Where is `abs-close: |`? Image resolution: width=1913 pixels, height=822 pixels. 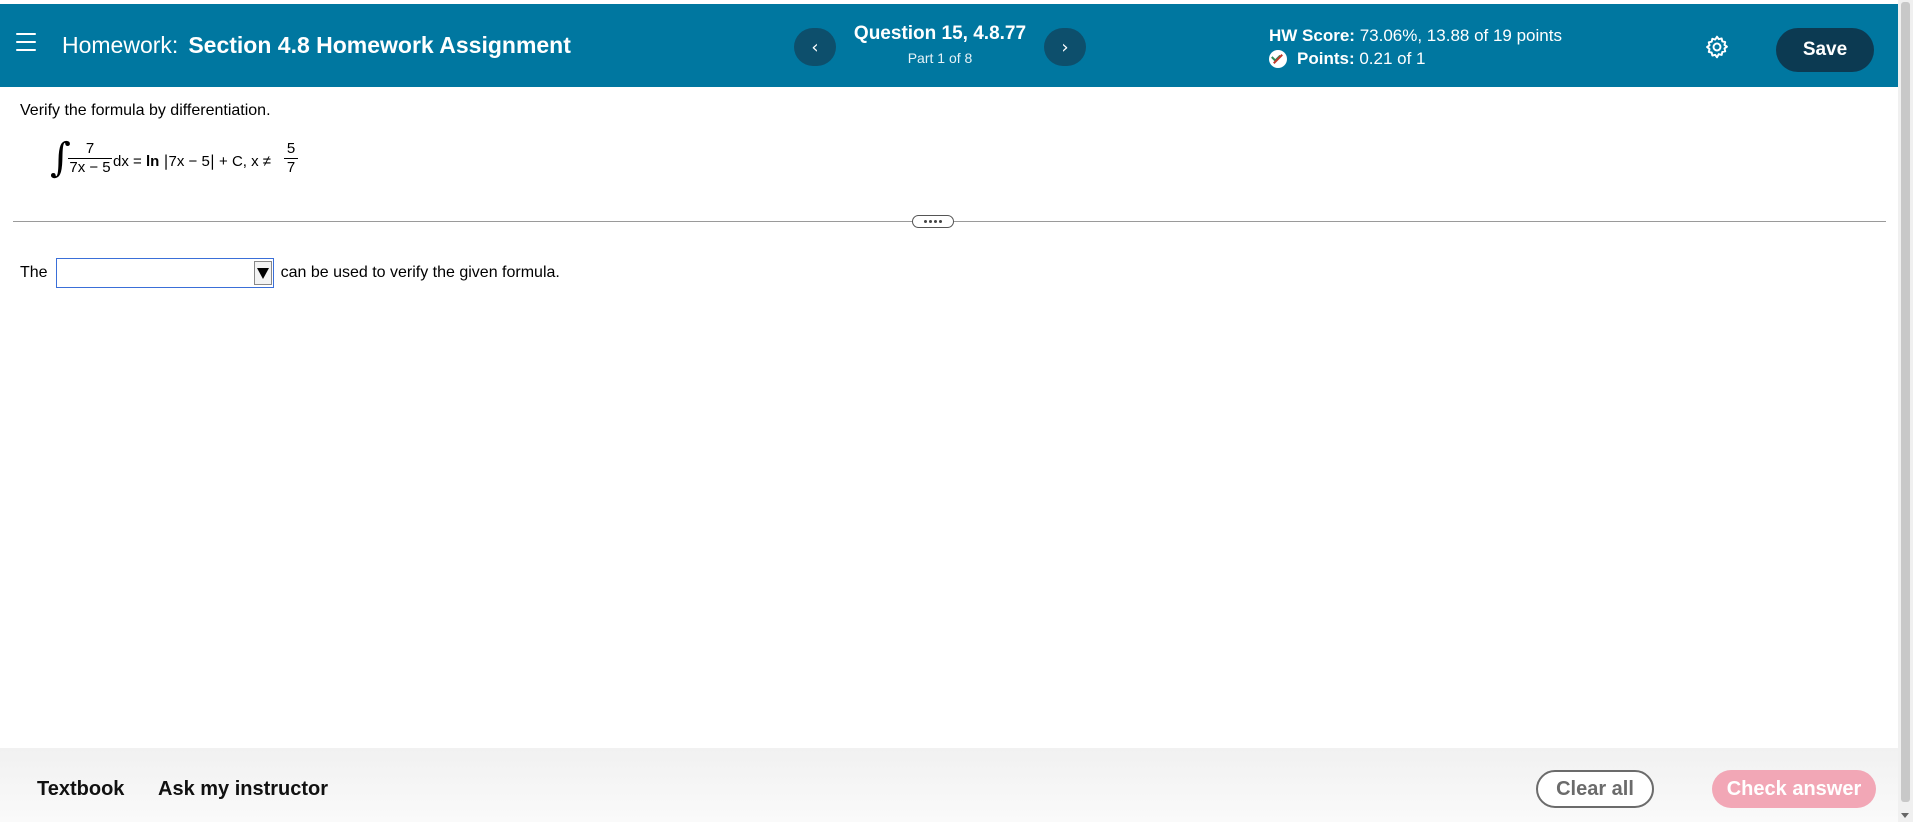 abs-close: | is located at coordinates (212, 161).